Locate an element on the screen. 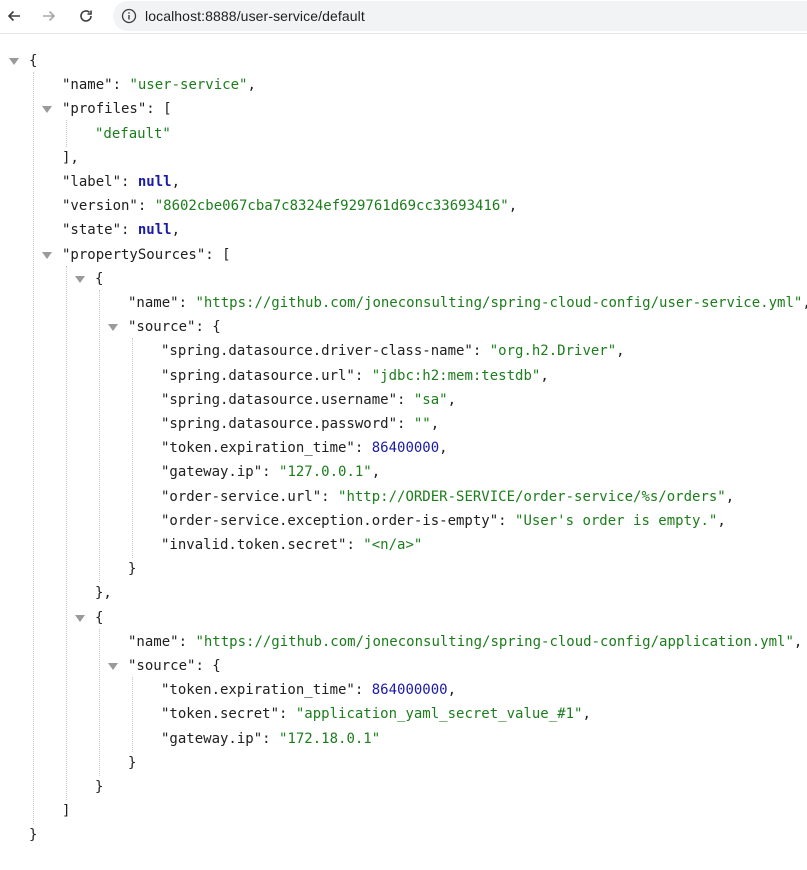 The height and width of the screenshot is (870, 807). json-key: "token.expiration_time" is located at coordinates (258, 690).